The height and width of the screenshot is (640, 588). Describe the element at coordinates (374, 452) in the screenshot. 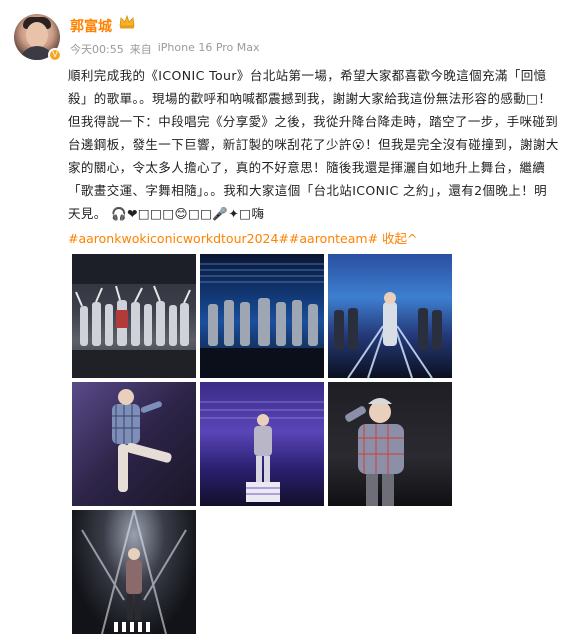

I see `photo-singer-closeup` at that location.